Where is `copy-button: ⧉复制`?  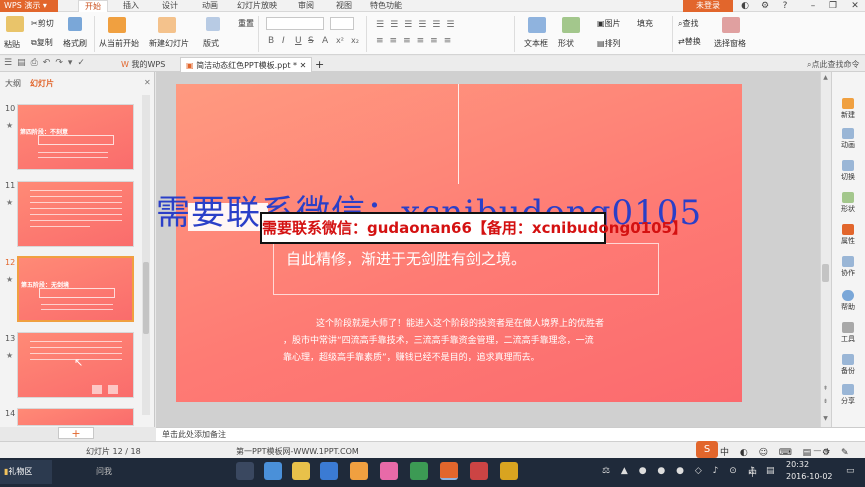
copy-button: ⧉复制 is located at coordinates (42, 42).